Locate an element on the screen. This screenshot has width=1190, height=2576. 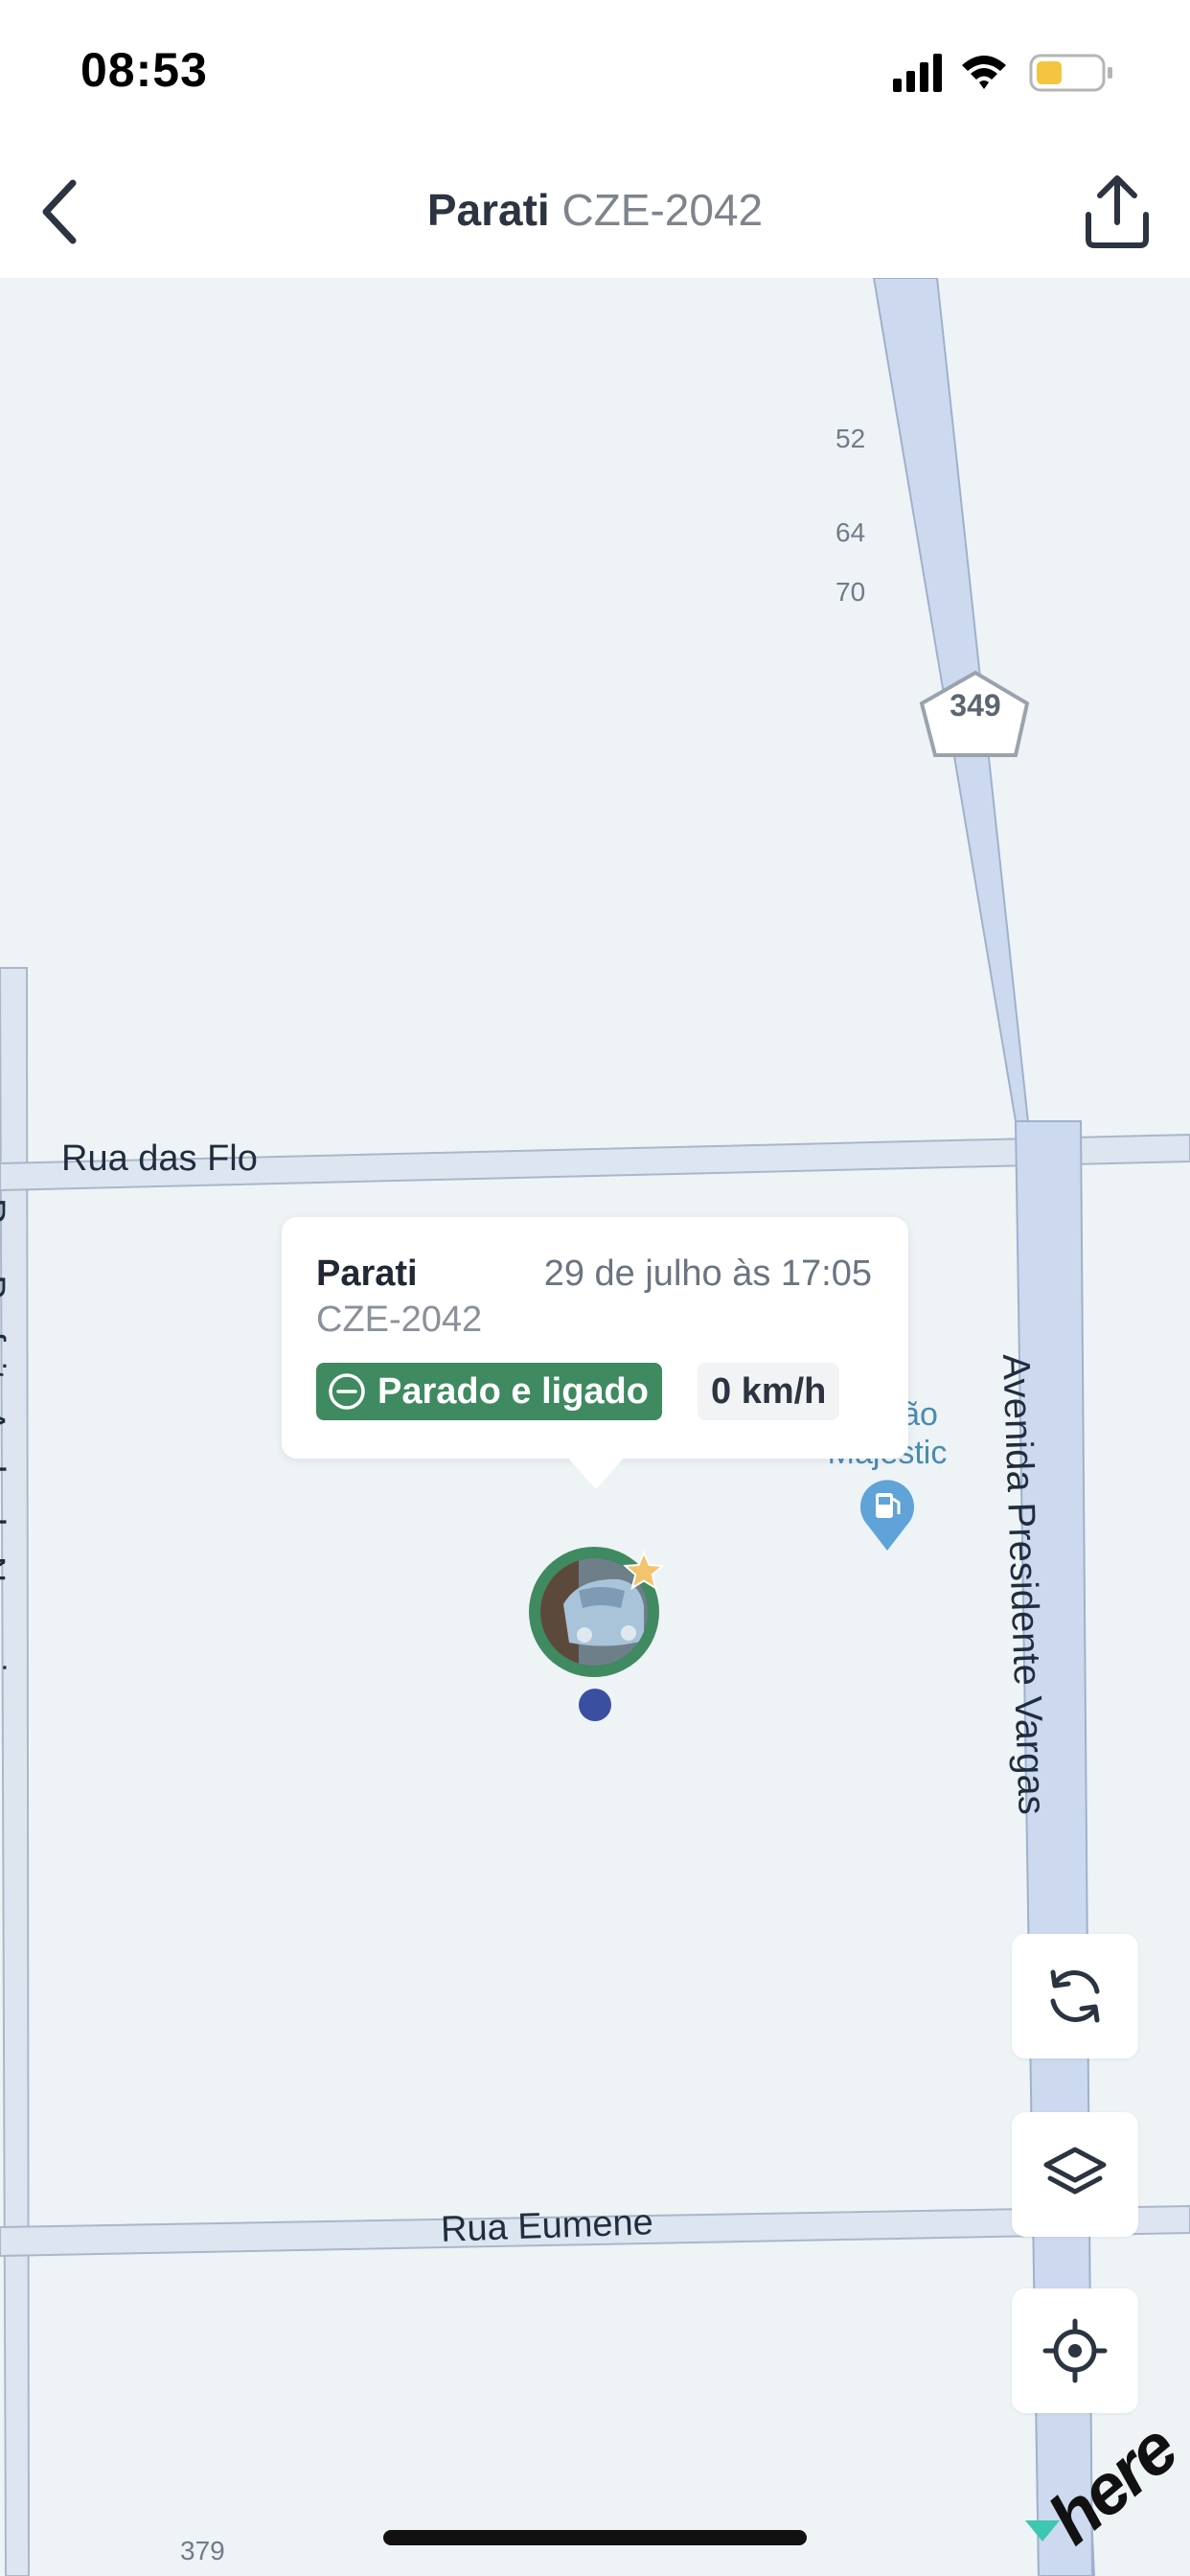
status-icons is located at coordinates (1017, 74).